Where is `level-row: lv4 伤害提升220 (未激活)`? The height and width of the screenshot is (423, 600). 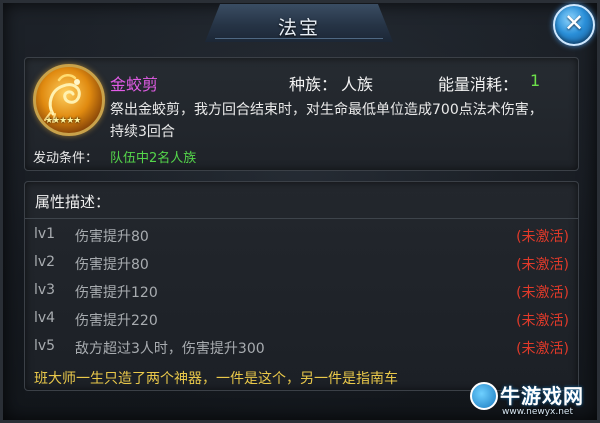
level-row: lv4 伤害提升220 (未激活) is located at coordinates (301, 321).